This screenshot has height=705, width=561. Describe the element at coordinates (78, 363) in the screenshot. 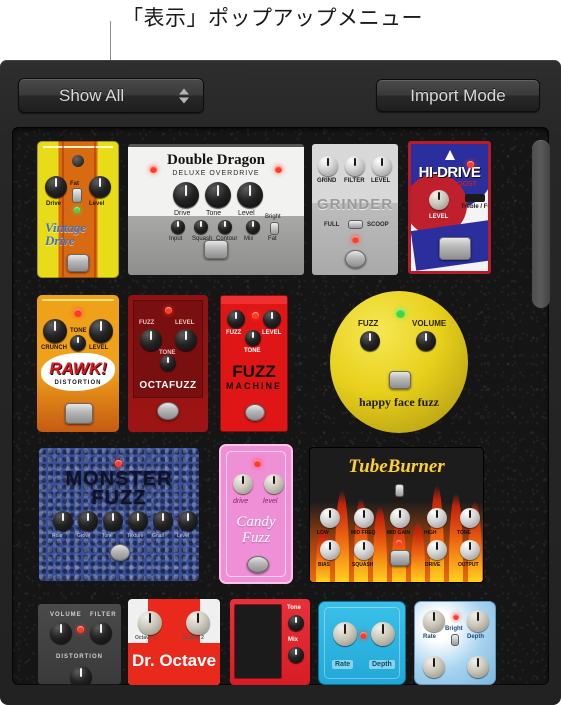

I see `pedal-rawk-distortion: CRUNCH LEVEL TONE RAWK! DISTORTION` at that location.